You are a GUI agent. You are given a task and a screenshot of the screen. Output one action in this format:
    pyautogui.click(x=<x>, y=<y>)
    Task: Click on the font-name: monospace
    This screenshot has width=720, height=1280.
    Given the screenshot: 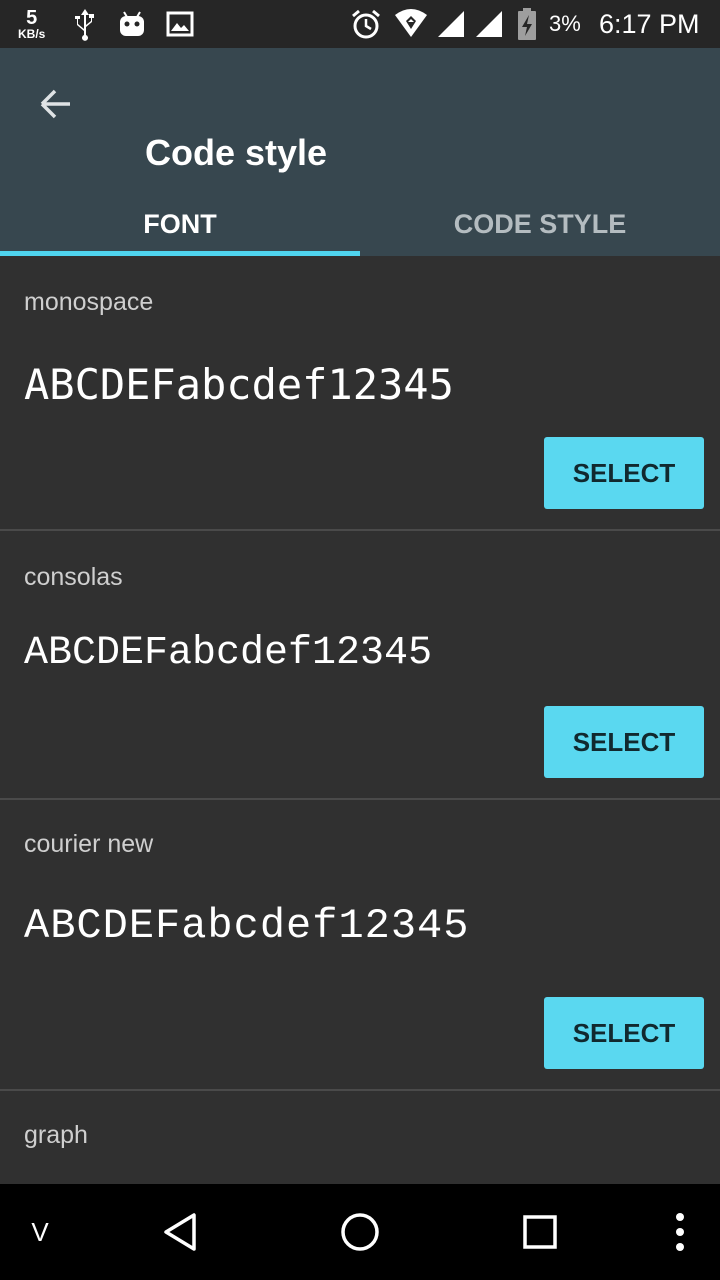 What is the action you would take?
    pyautogui.click(x=89, y=302)
    